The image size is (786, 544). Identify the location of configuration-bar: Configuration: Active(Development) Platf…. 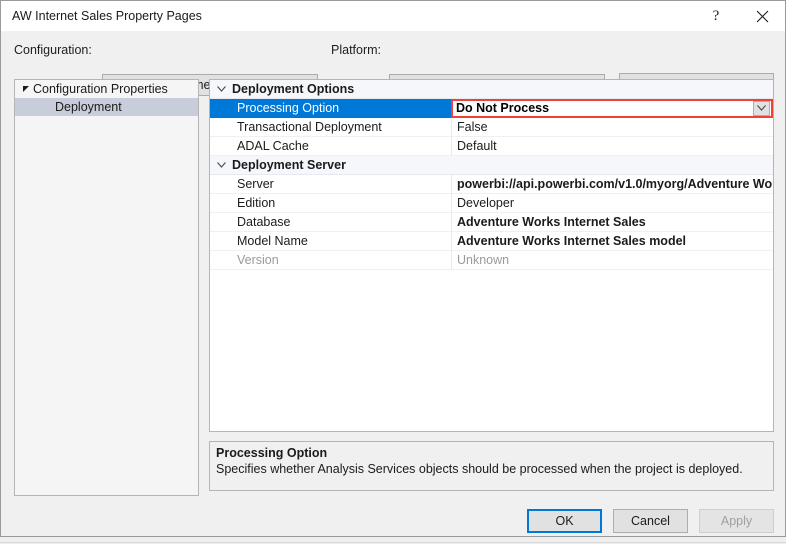
(393, 64).